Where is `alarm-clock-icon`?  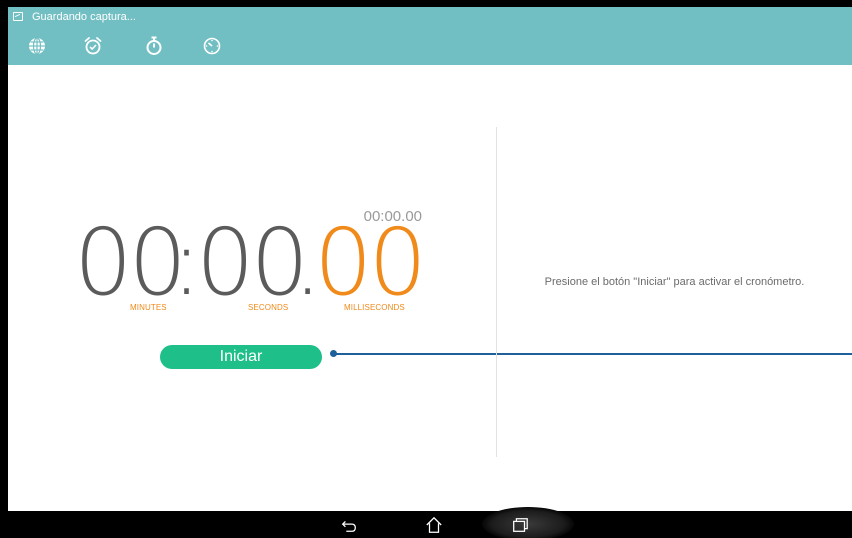 alarm-clock-icon is located at coordinates (93, 46).